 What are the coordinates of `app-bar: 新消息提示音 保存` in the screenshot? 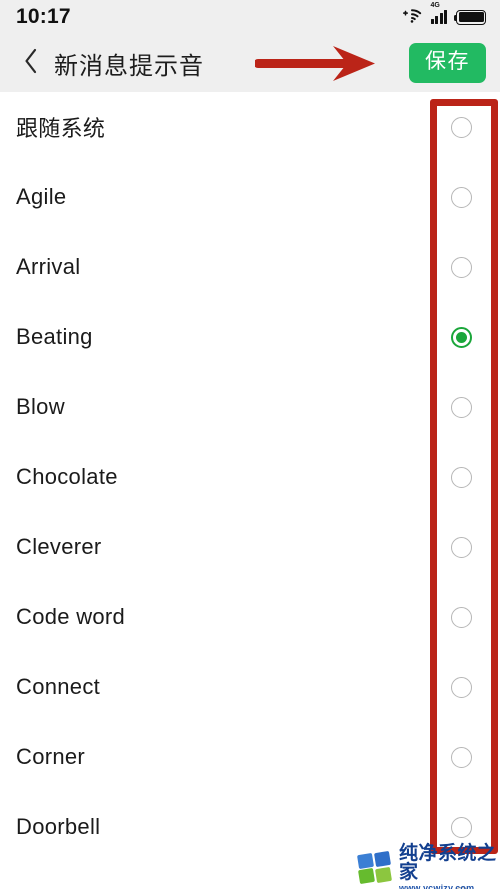 It's located at (250, 63).